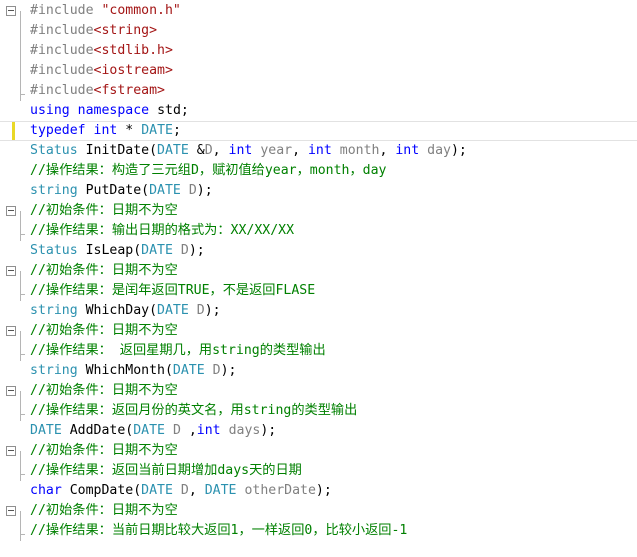 The width and height of the screenshot is (637, 557). What do you see at coordinates (13, 131) in the screenshot?
I see `change-marker` at bounding box center [13, 131].